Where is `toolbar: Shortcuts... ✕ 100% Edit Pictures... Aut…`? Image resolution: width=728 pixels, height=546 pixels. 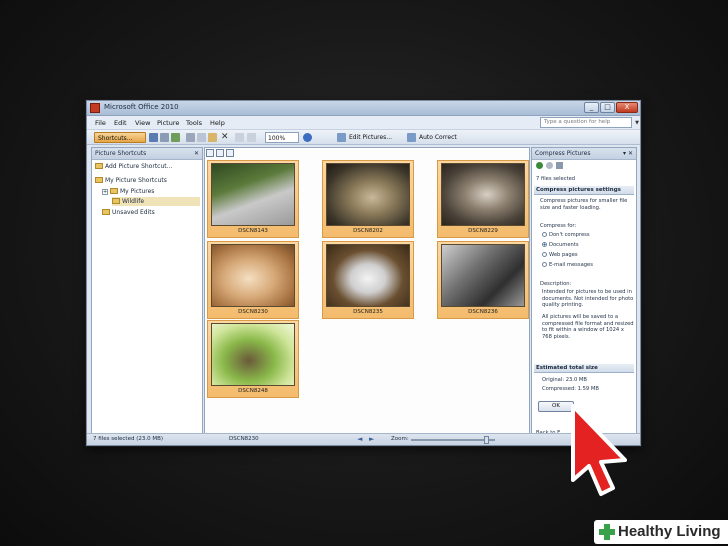 toolbar: Shortcuts... ✕ 100% Edit Pictures... Aut… is located at coordinates (363, 137).